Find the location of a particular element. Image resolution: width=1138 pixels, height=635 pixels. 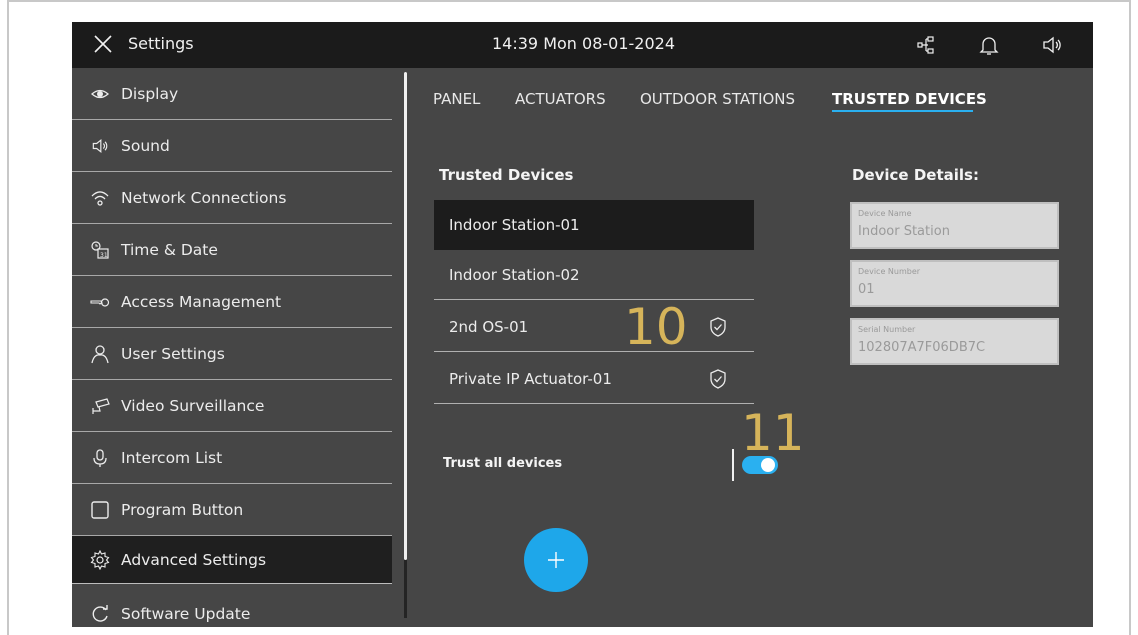

close-icon is located at coordinates (103, 44).